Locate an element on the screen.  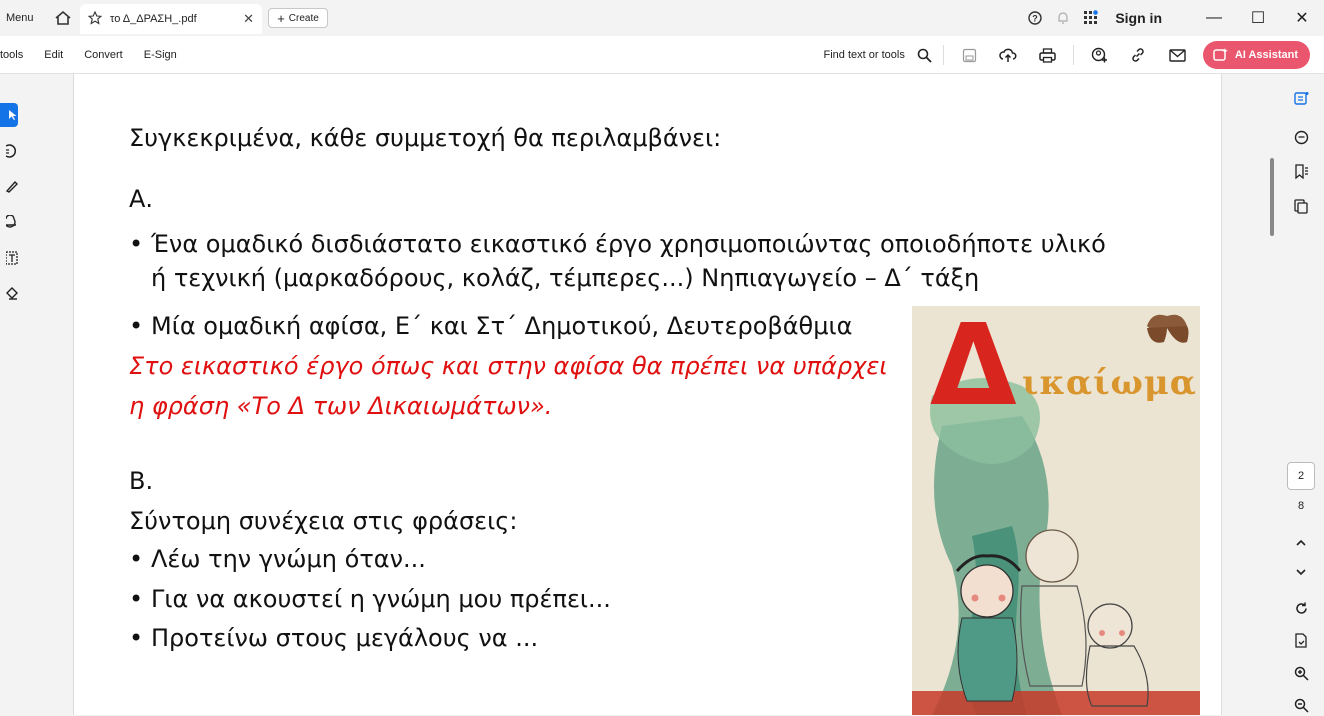
rotate-icon is located at coordinates (1301, 608).